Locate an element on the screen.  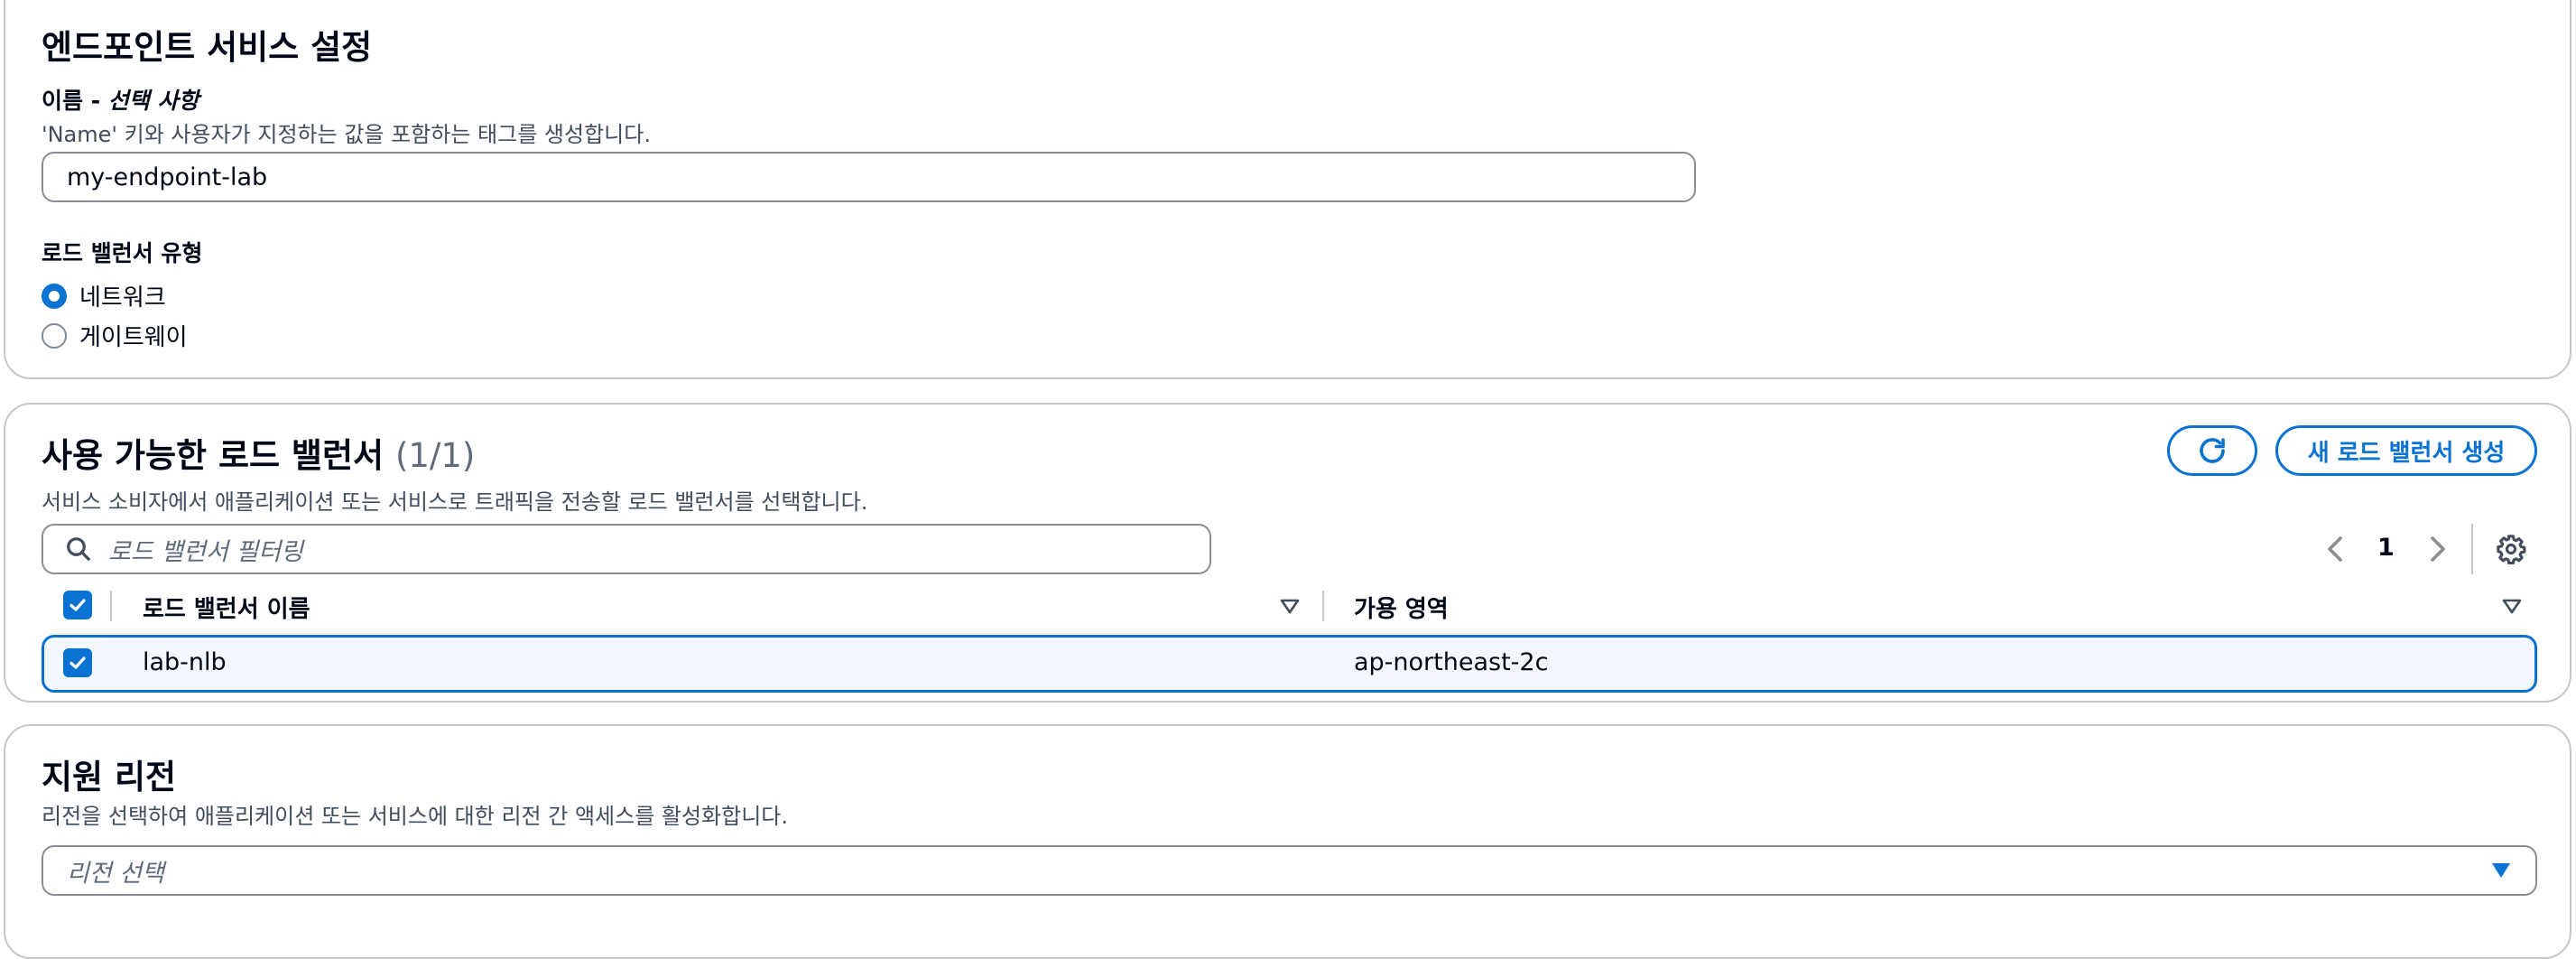
name-input: my-endpoint-lab is located at coordinates (869, 177).